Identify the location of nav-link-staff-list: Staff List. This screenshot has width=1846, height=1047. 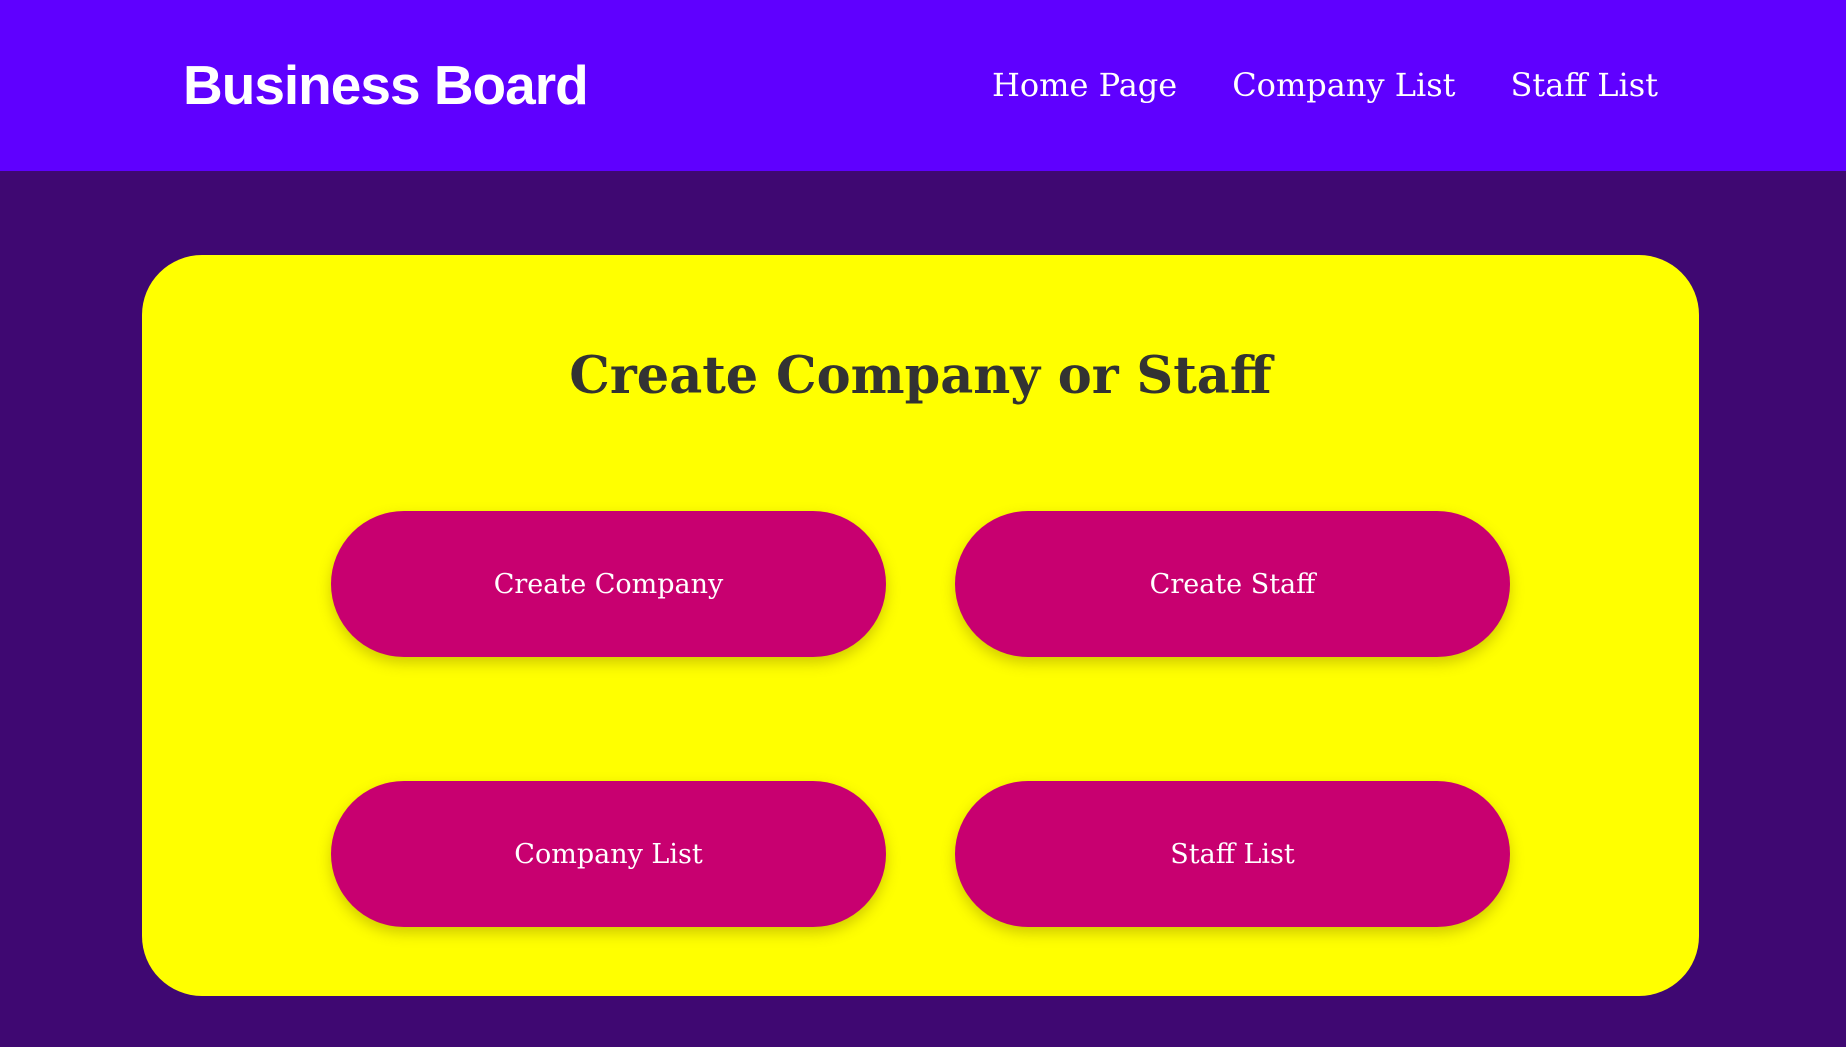
(1584, 85).